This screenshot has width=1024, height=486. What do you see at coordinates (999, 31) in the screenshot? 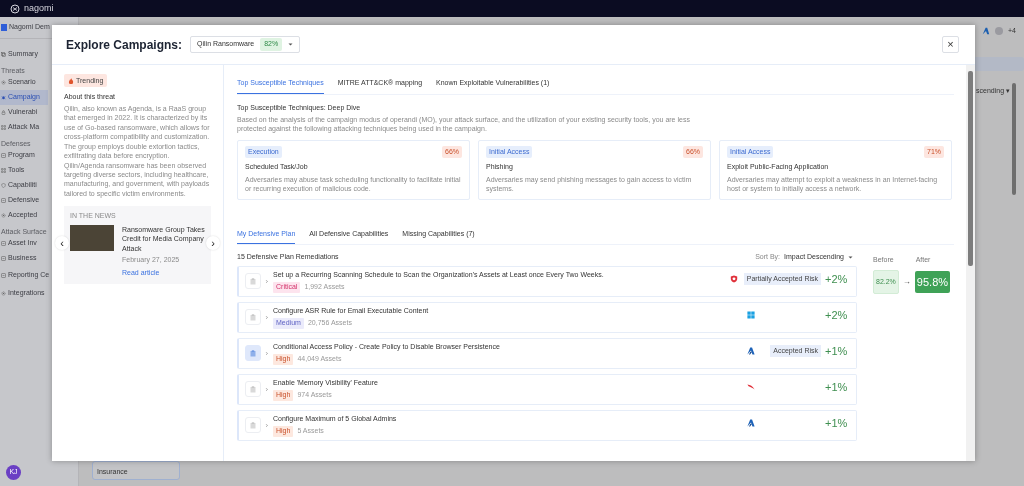
I see `user-avatar` at bounding box center [999, 31].